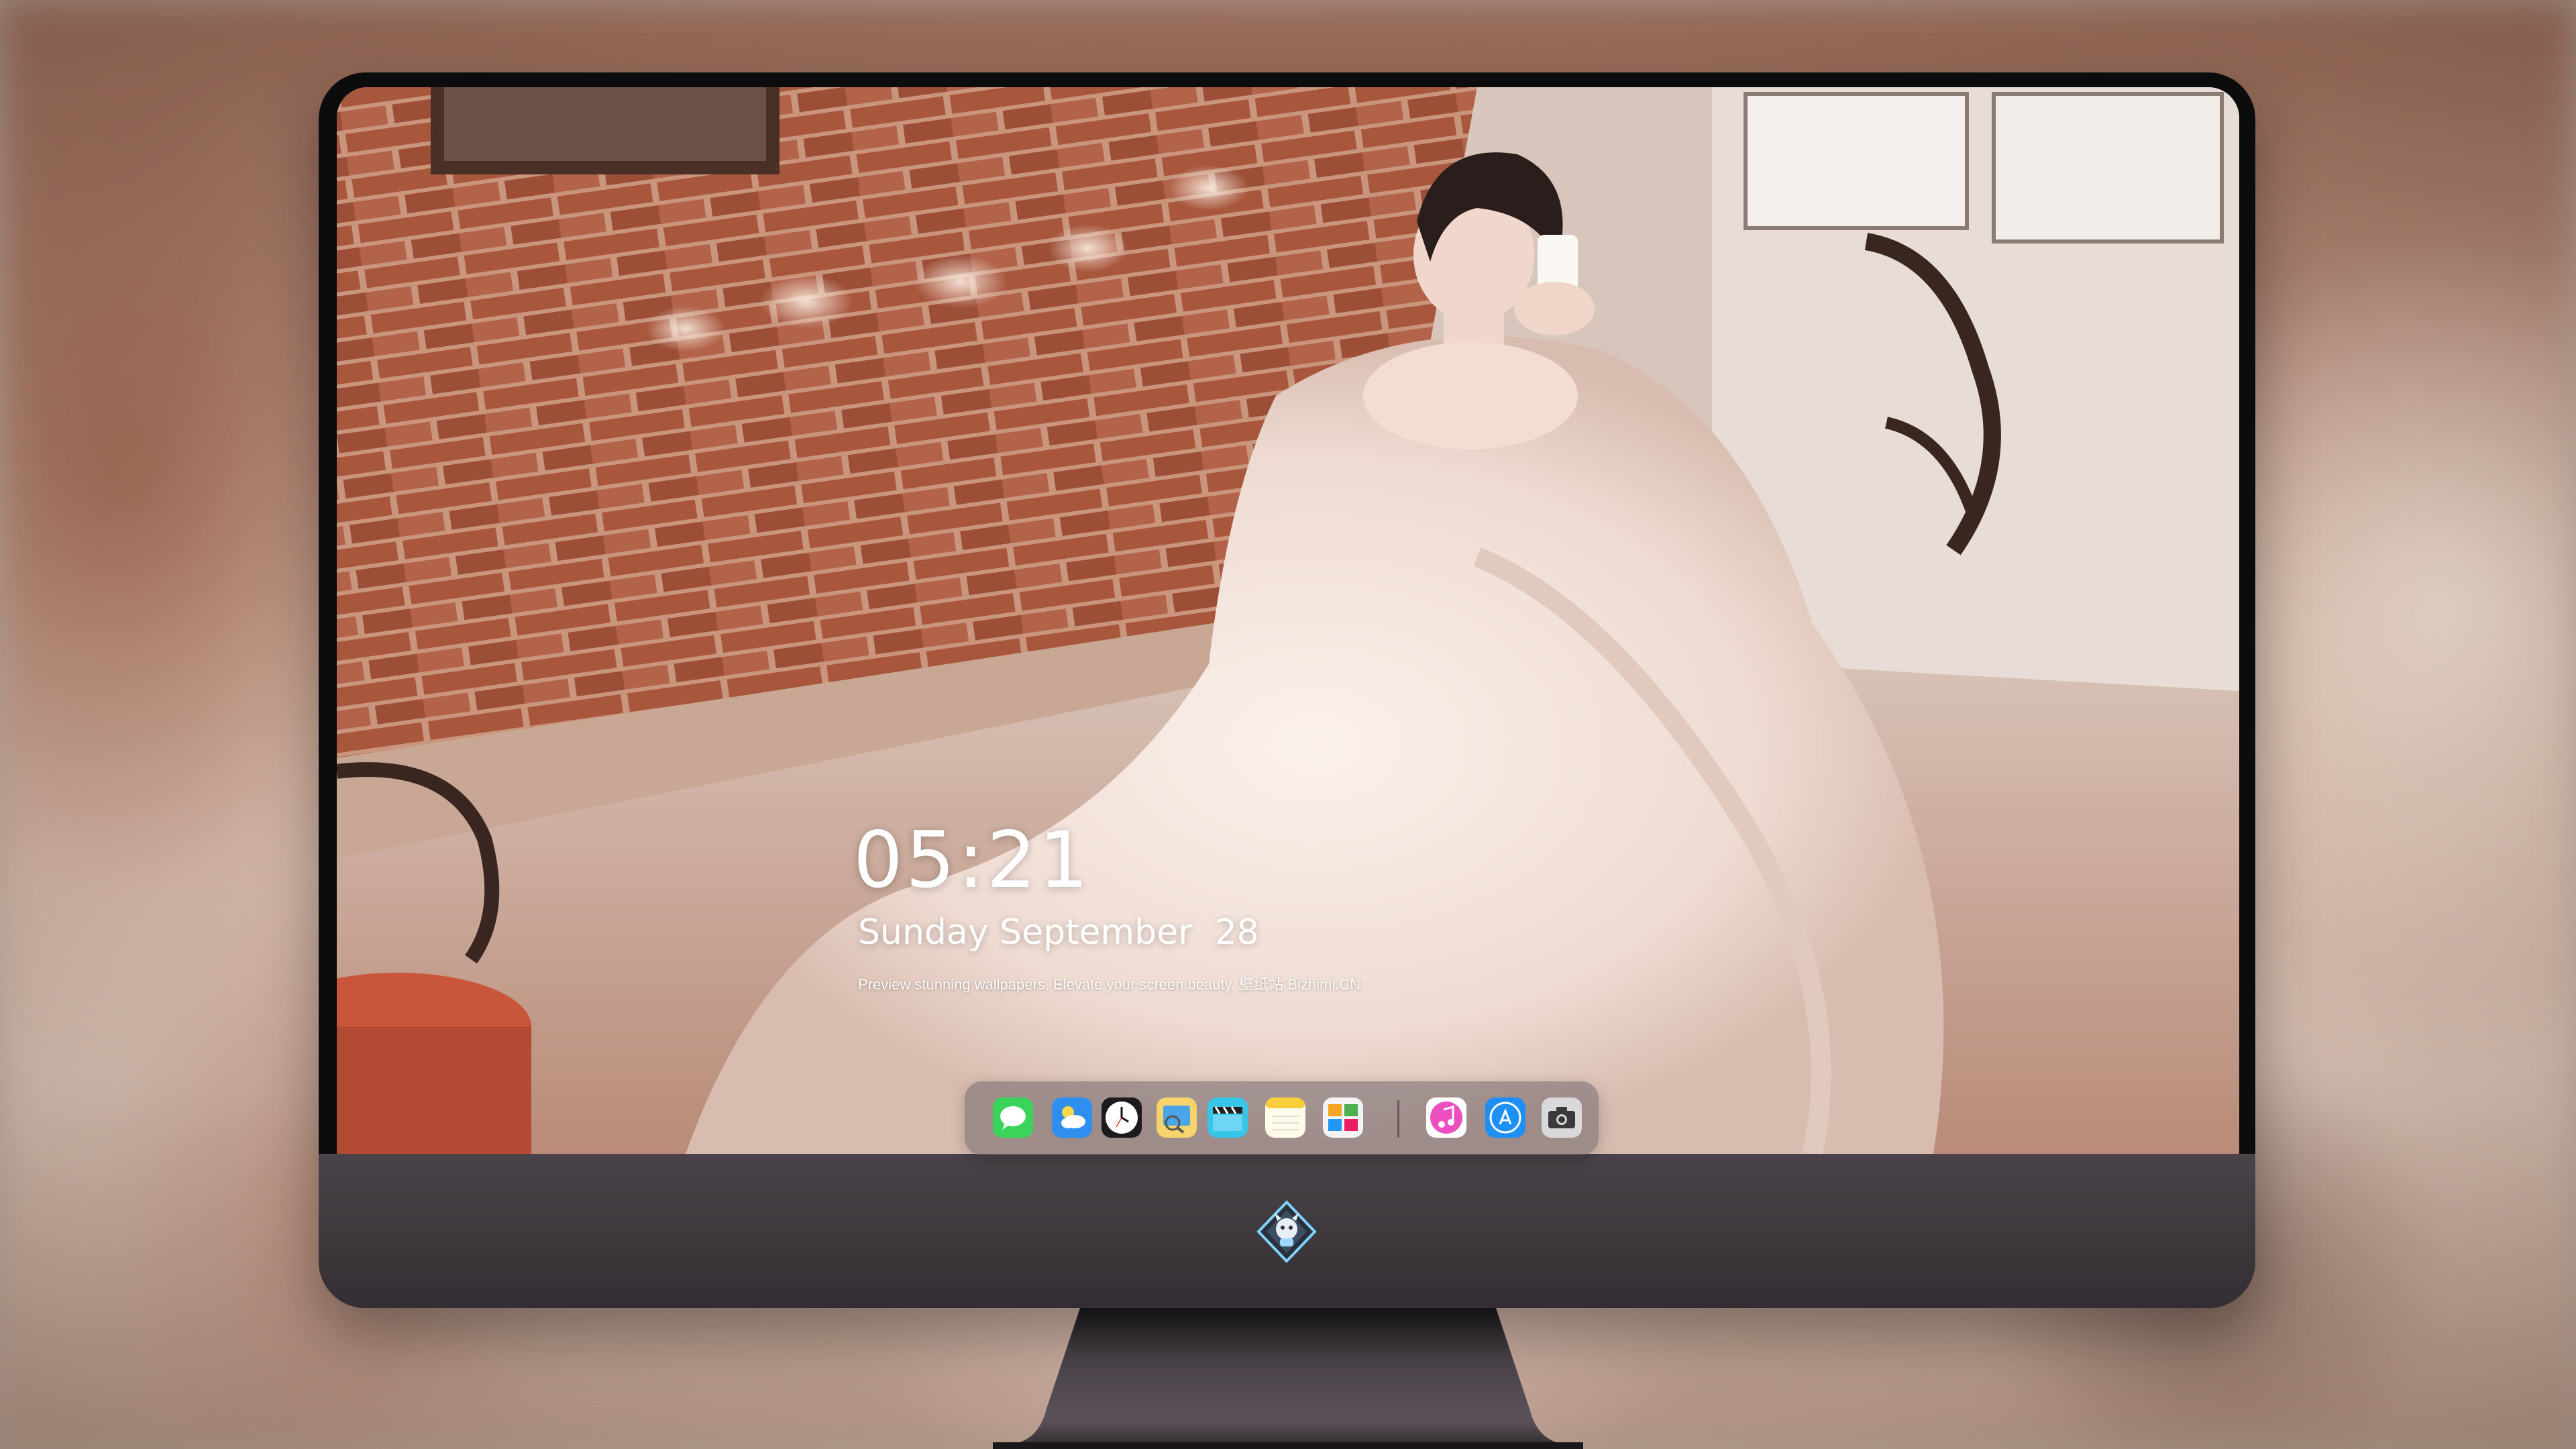  Describe the element at coordinates (1343, 1117) in the screenshot. I see `photo-booth-icon` at that location.